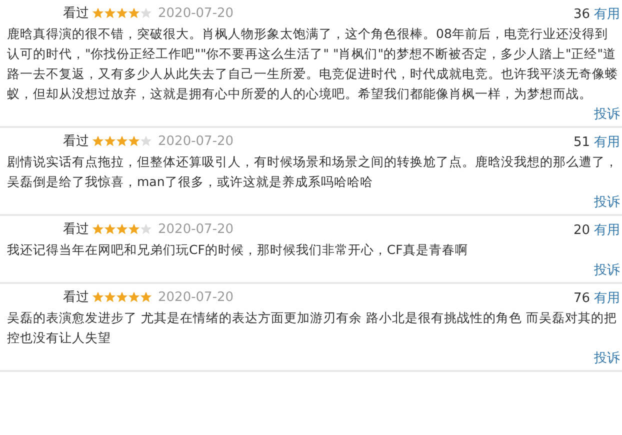 The height and width of the screenshot is (435, 622). I want to click on review-text: 剧情说实话有点拖拉，但整体还算吸引人，有时候场景和场景之间的转换尬了点。鹿晗没我想的那么遭了，吴磊倒是给了我惊喜，man了很多，或许这就是养成系吗哈哈哈, so click(313, 172).